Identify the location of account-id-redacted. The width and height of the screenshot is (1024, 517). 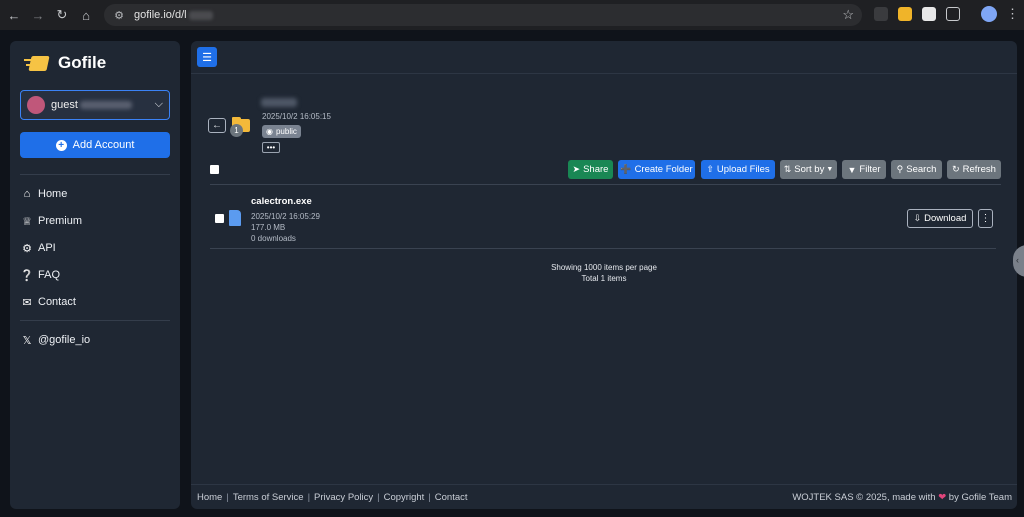
(105, 105).